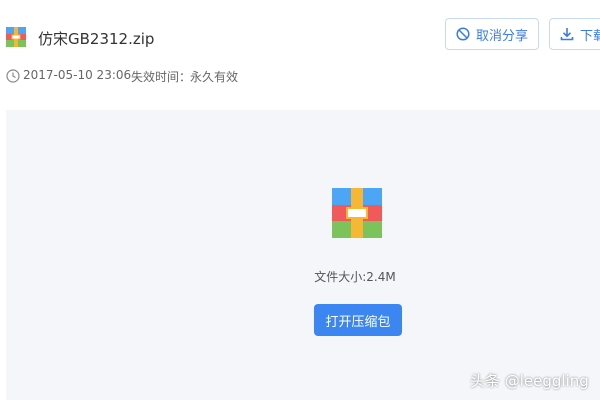 This screenshot has width=600, height=400. What do you see at coordinates (567, 34) in the screenshot?
I see `download-icon` at bounding box center [567, 34].